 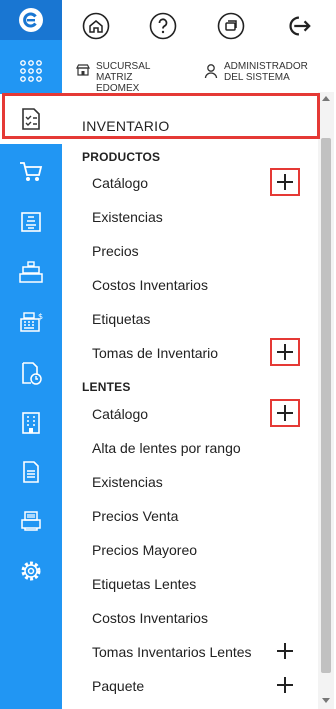 I want to click on nav-printer, so click(x=31, y=521).